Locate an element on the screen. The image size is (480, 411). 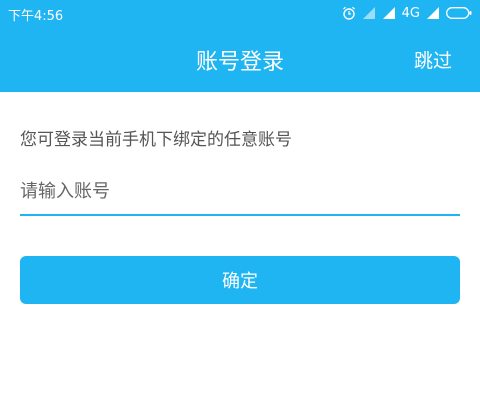
status-time: 下午4:56 is located at coordinates (36, 16).